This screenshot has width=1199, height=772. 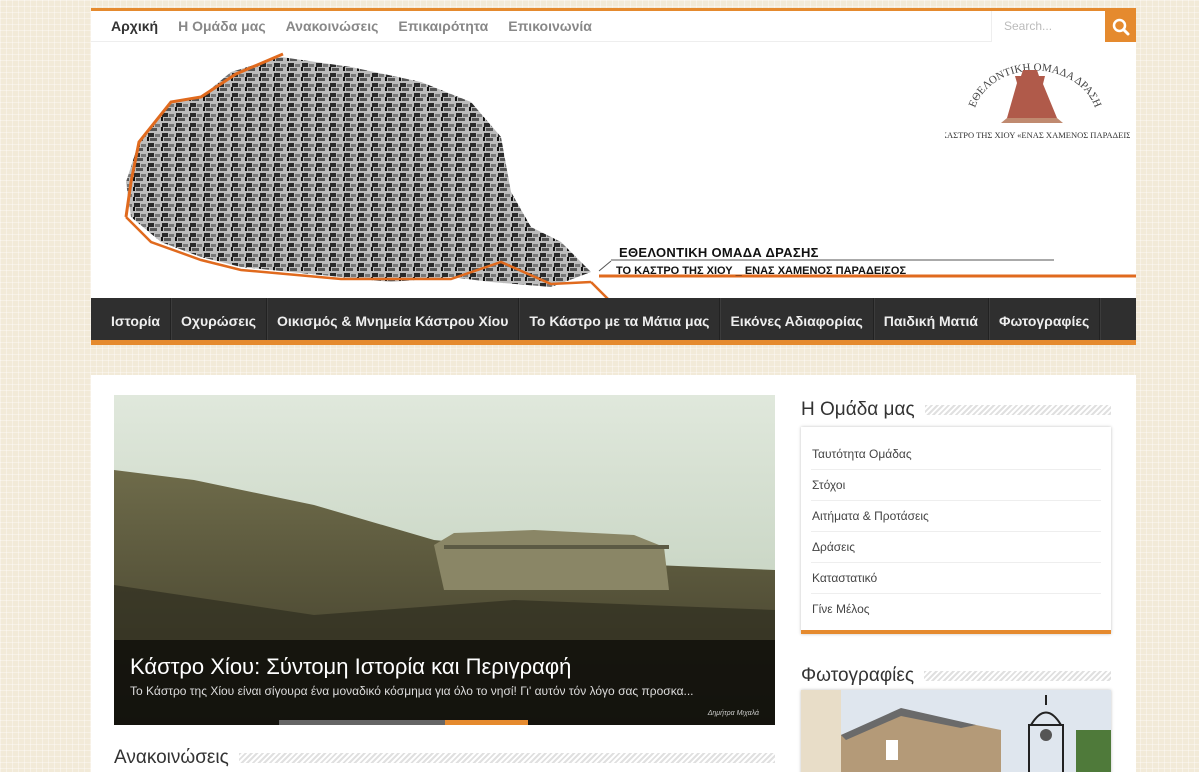 What do you see at coordinates (956, 578) in the screenshot?
I see `team-link-statute: Καταστατικό` at bounding box center [956, 578].